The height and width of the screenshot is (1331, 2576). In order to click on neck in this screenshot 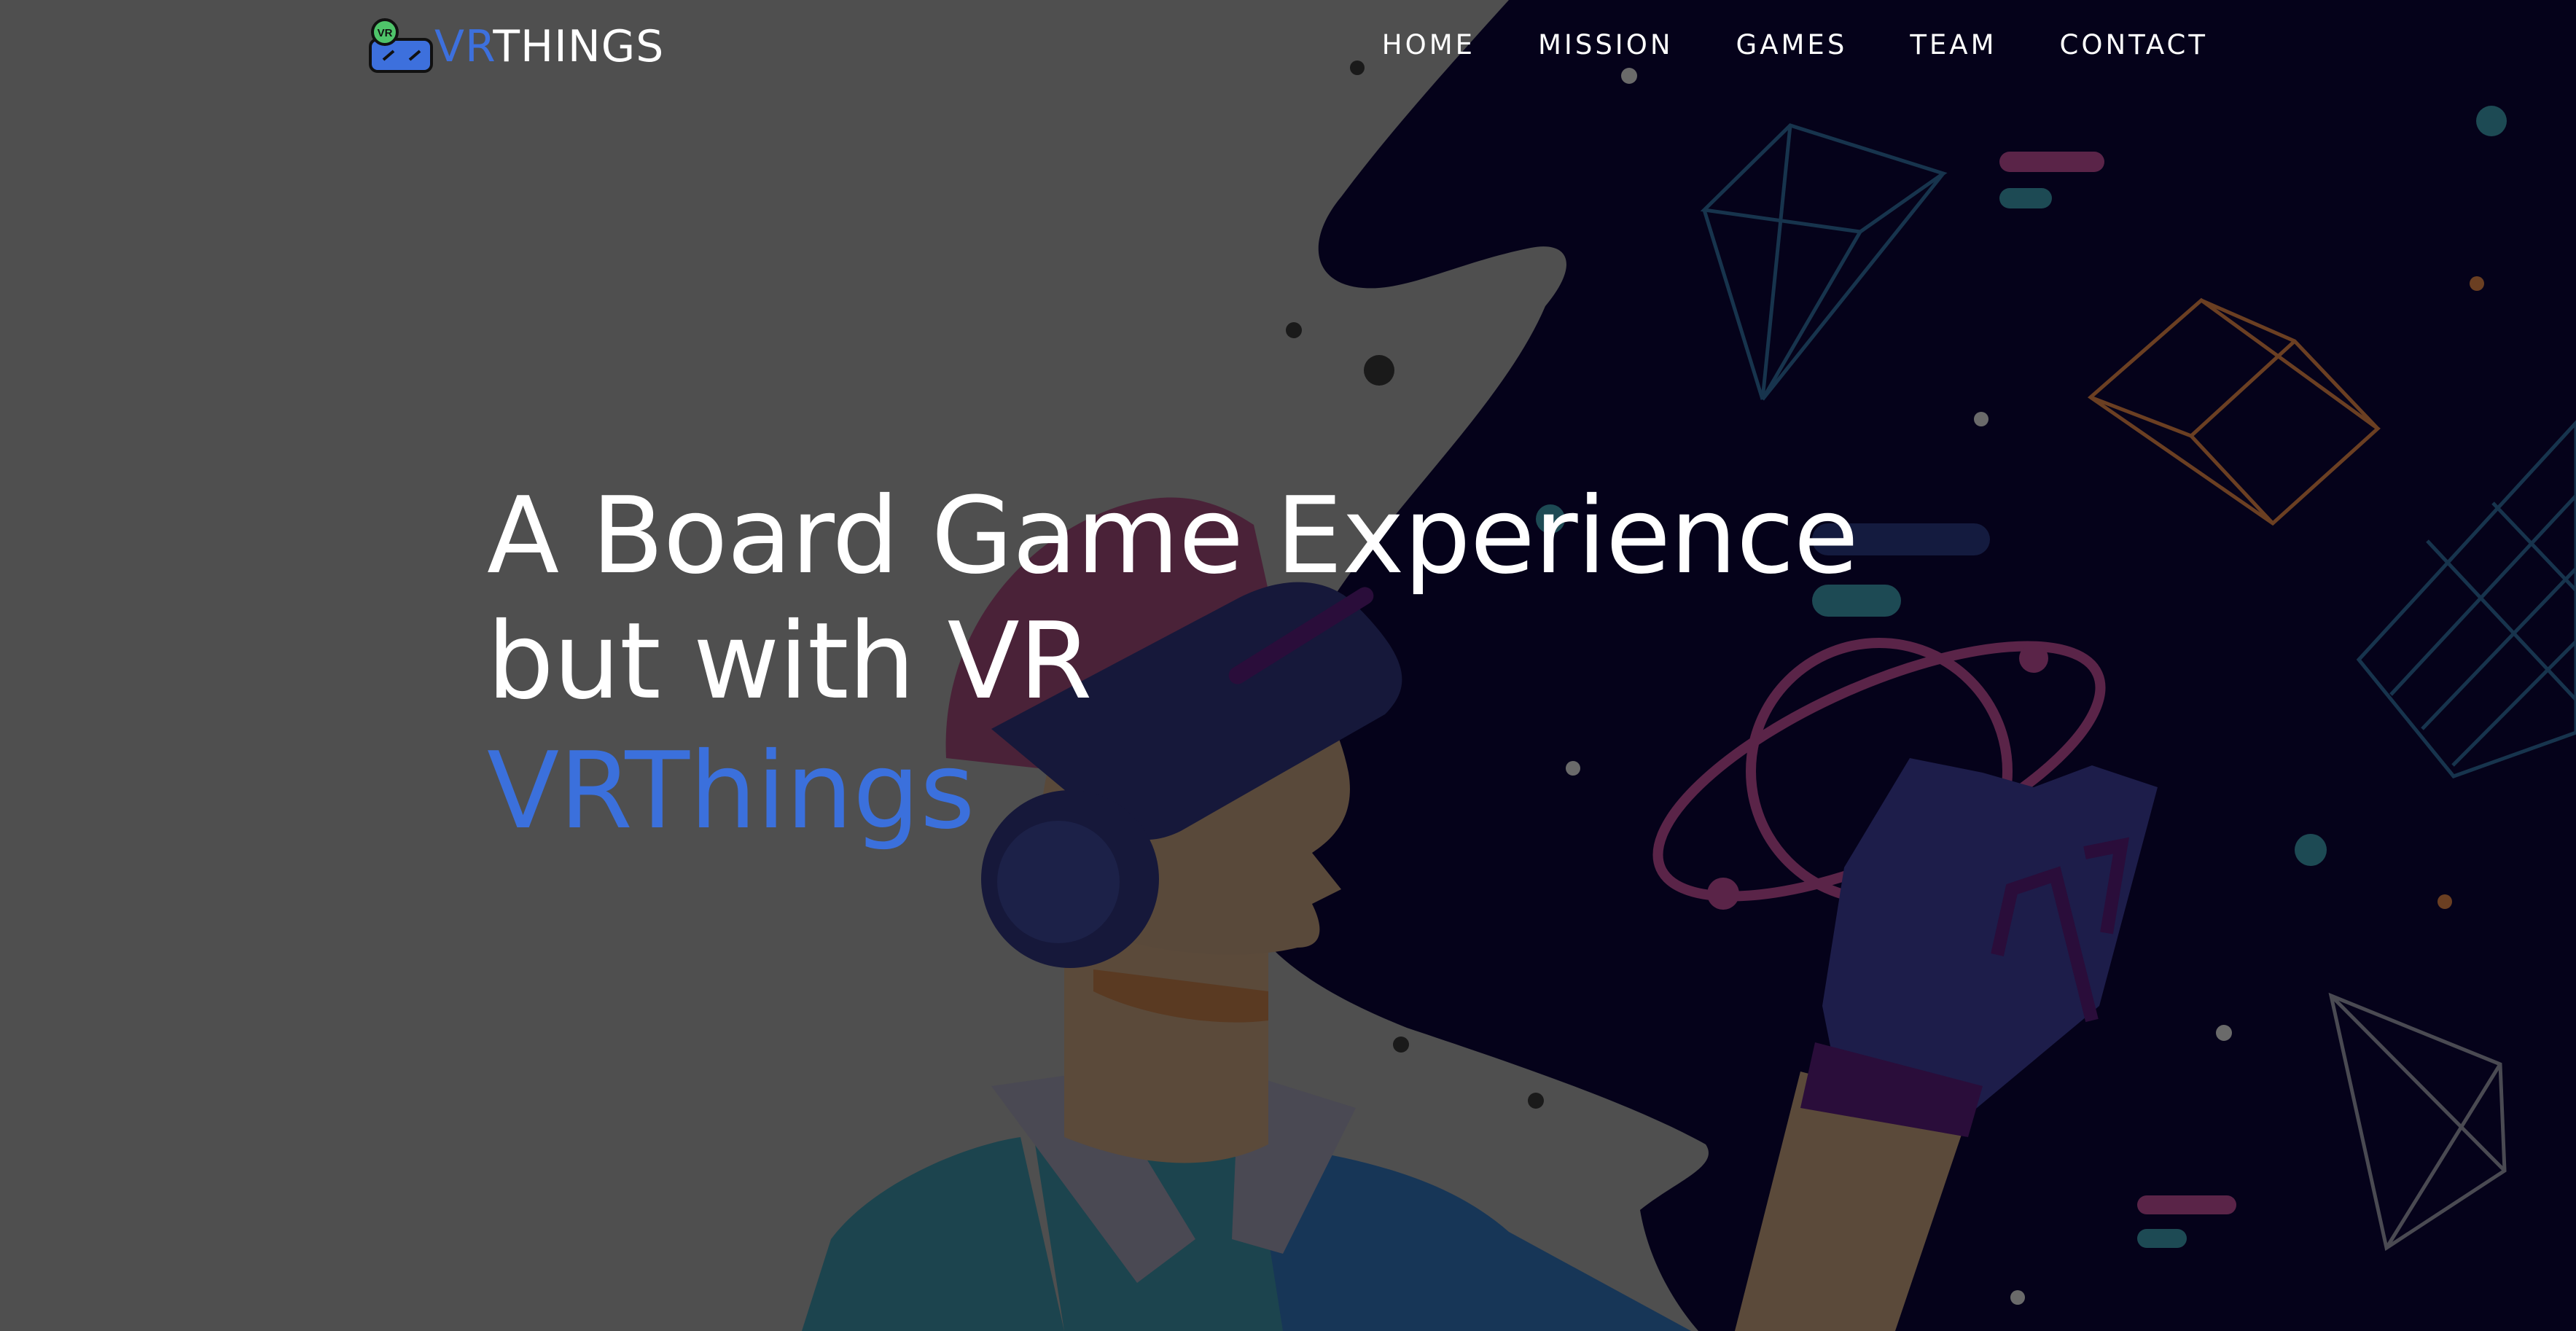, I will do `click(1166, 1048)`.